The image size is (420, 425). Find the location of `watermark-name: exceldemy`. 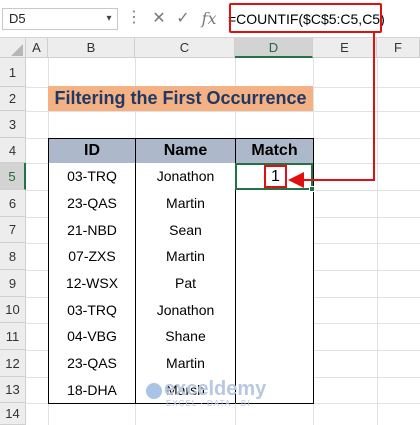

watermark-name: exceldemy is located at coordinates (215, 389).